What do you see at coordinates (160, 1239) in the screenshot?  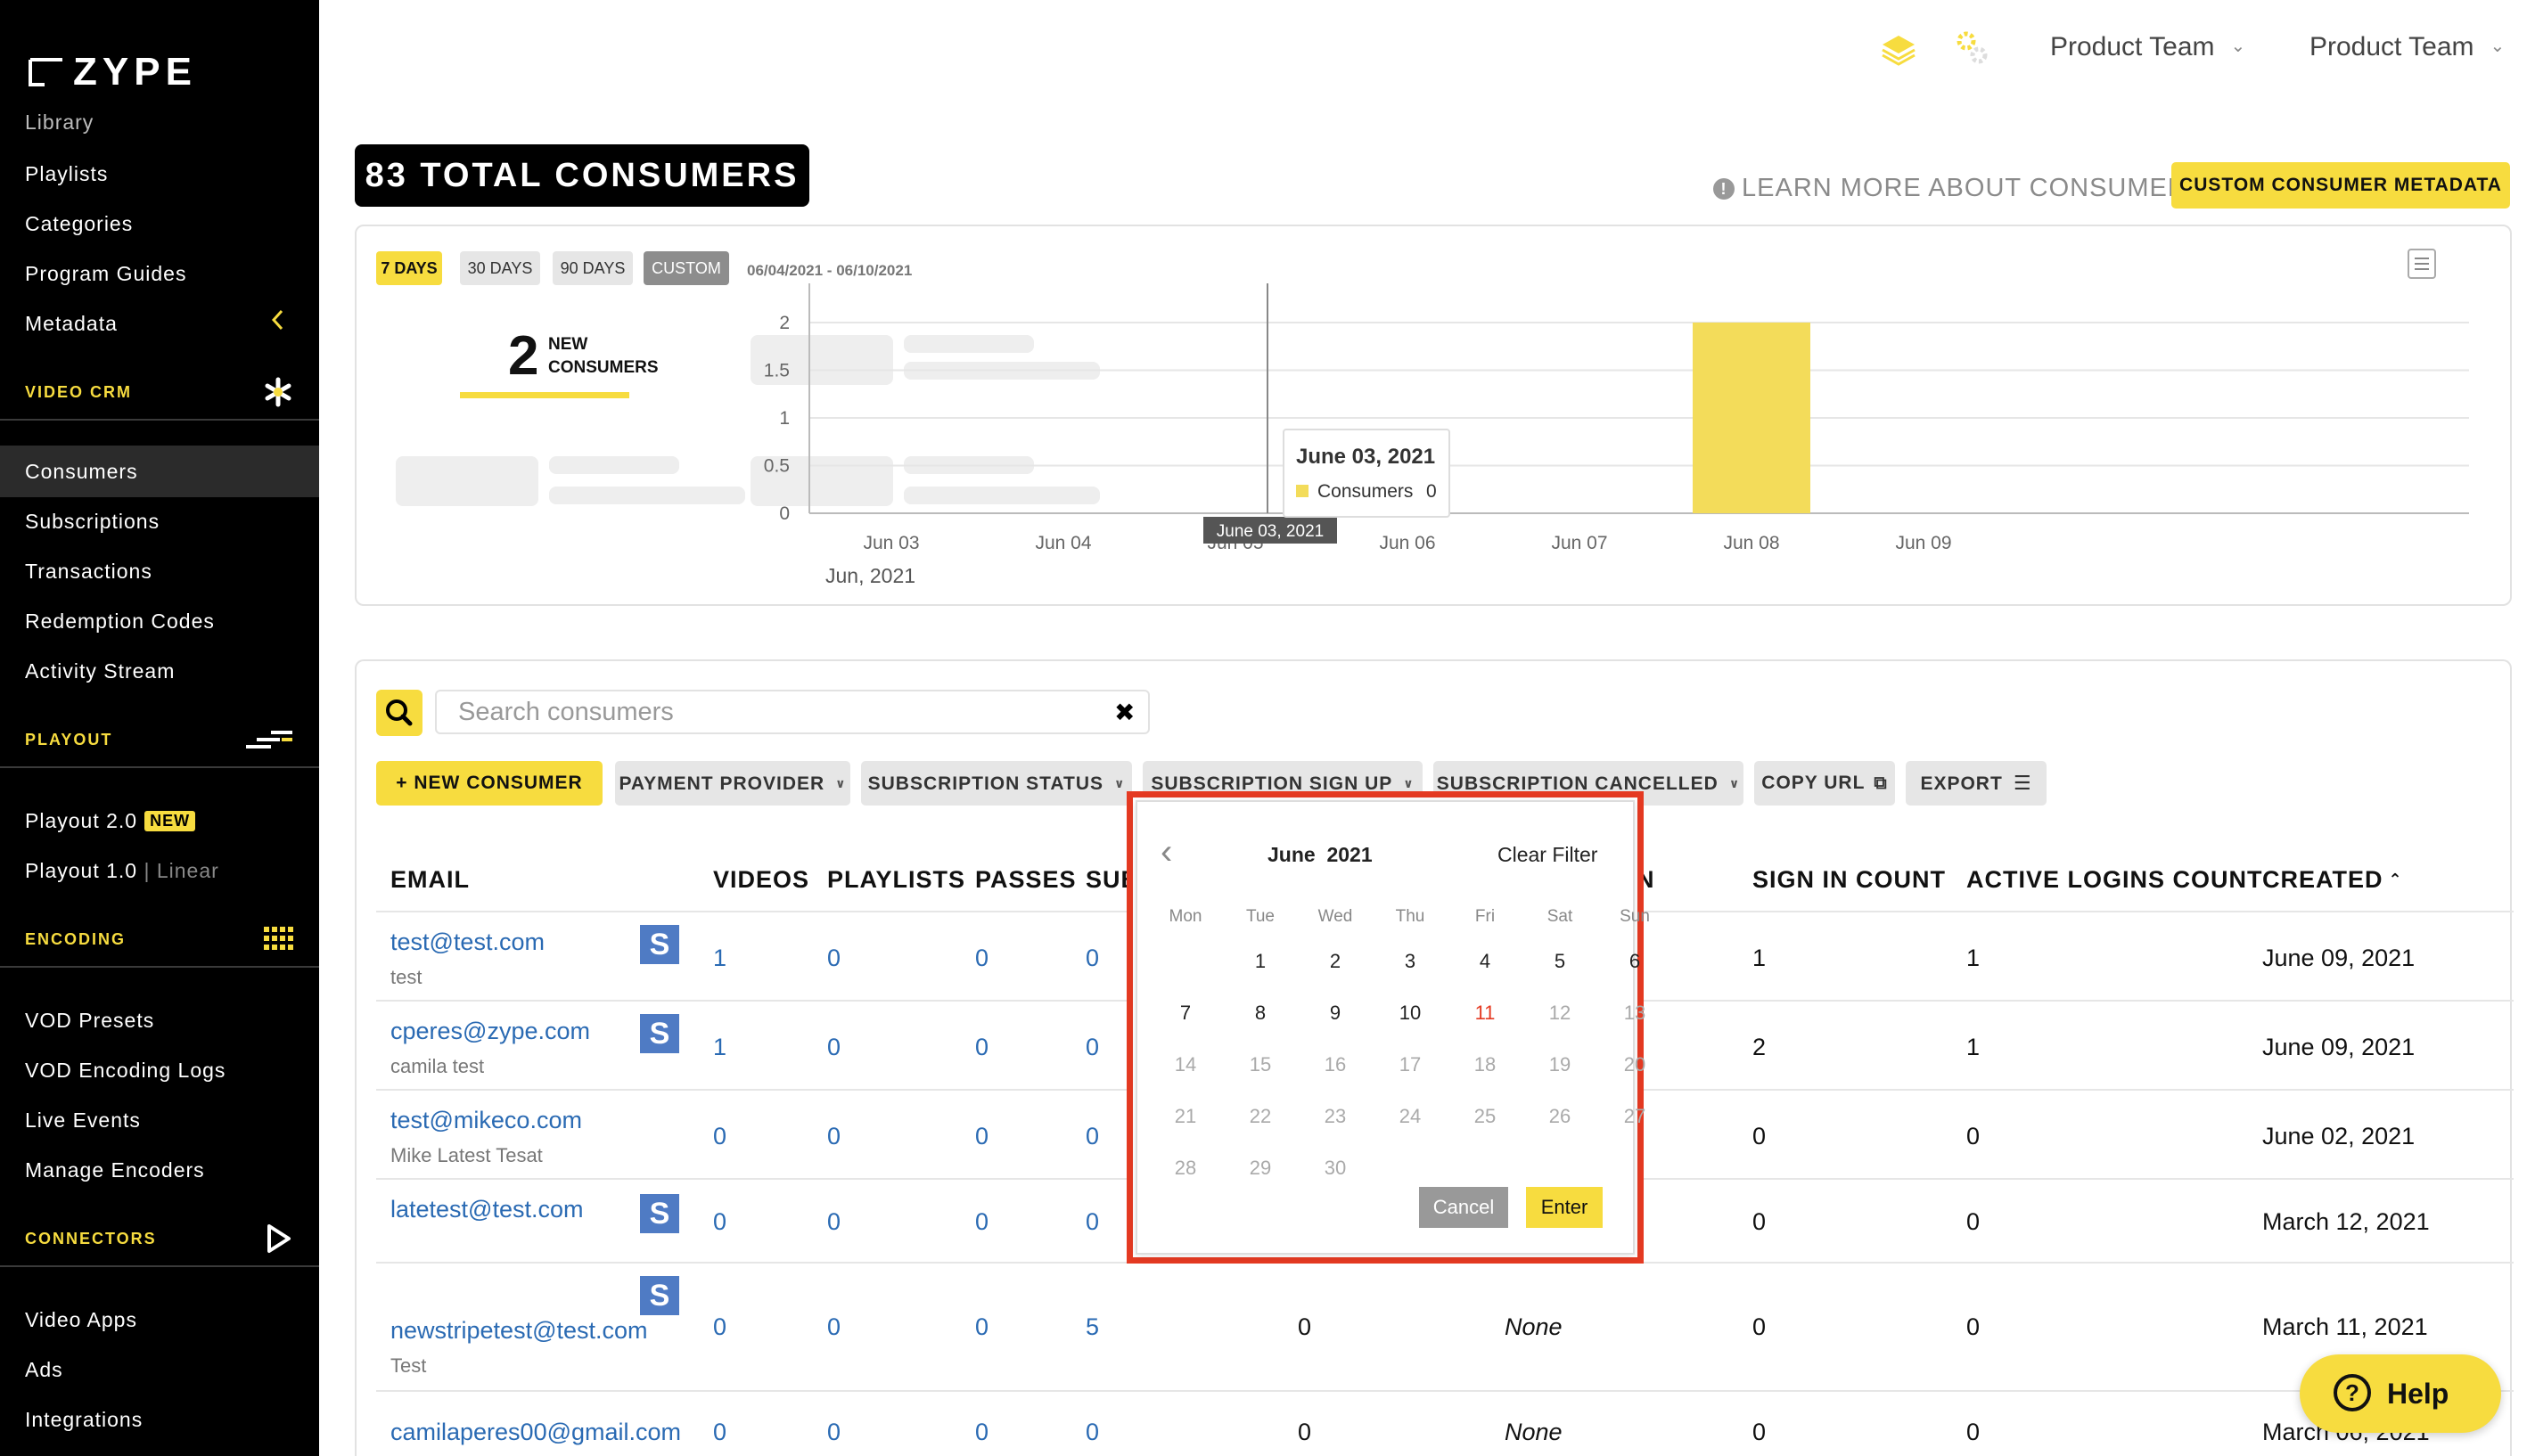 I see `section-connectors: CONNECTORS` at bounding box center [160, 1239].